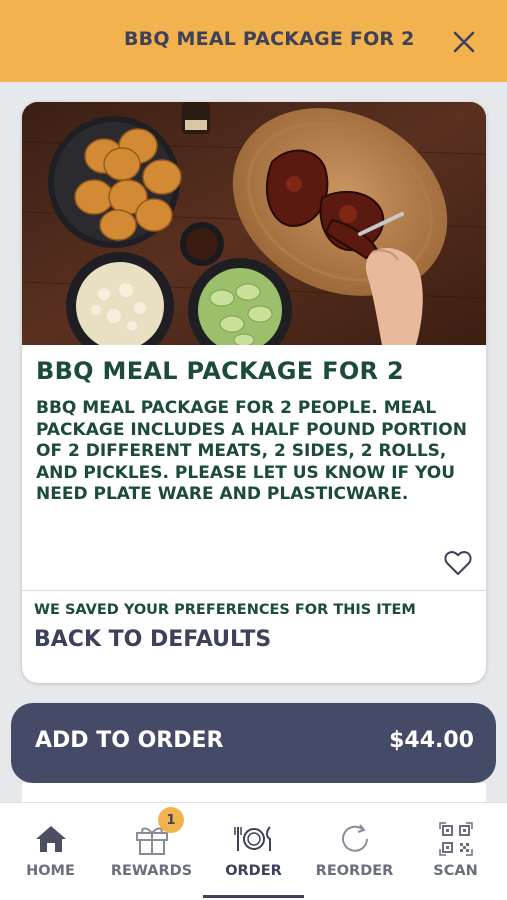  I want to click on bottom-nav: HOME REWARDS ORDER REORDER SCAN, so click(253, 851).